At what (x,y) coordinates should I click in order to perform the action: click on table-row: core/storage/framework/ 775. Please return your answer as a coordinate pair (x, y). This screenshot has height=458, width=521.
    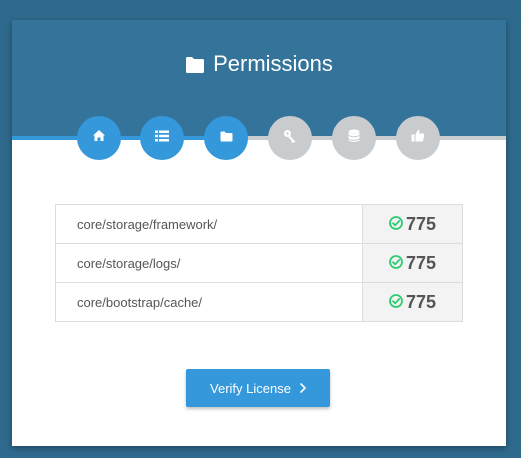
    Looking at the image, I should click on (259, 224).